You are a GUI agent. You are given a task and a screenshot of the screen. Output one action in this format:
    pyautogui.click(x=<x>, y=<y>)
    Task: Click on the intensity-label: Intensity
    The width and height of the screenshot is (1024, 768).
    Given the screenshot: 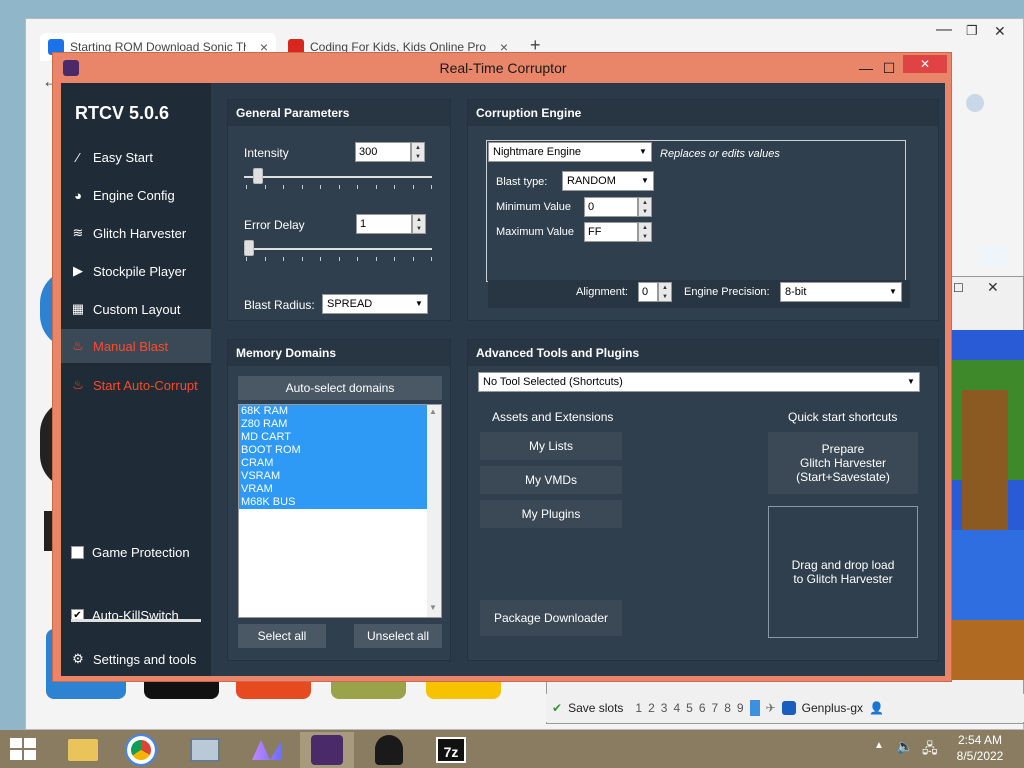 What is the action you would take?
    pyautogui.click(x=266, y=153)
    